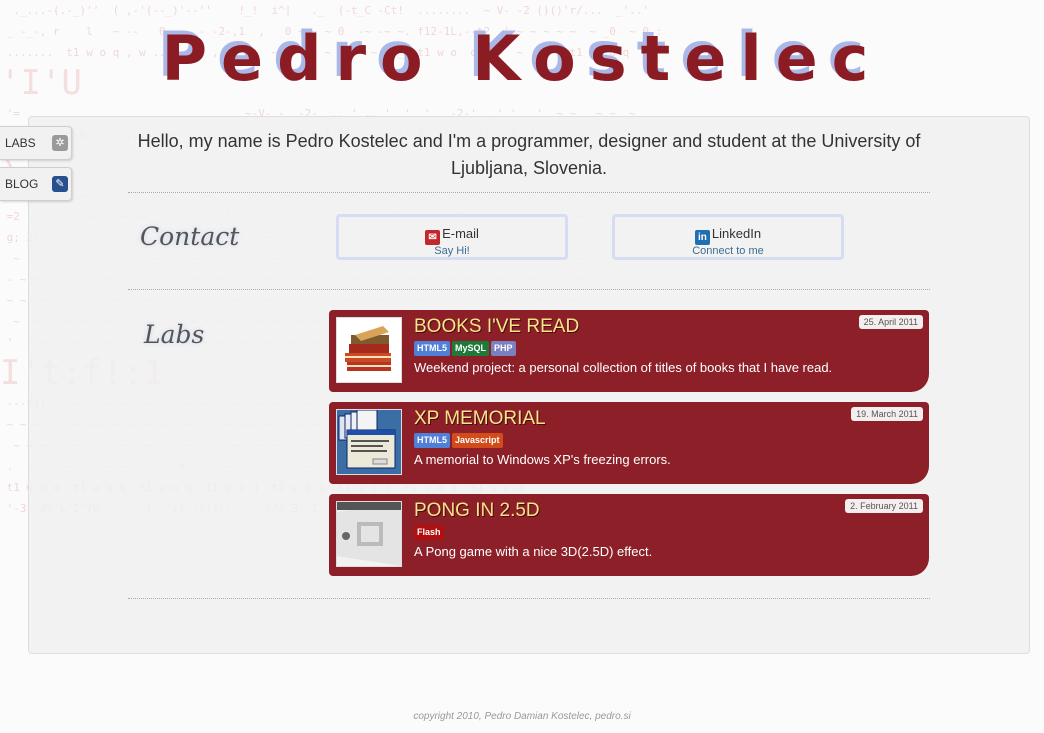 Image resolution: width=1044 pixels, height=733 pixels. I want to click on side-tab-labs: LABS ✲, so click(36, 143).